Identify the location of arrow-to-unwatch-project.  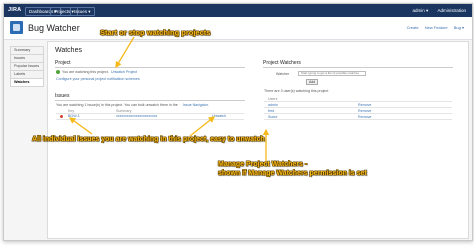
(125, 52).